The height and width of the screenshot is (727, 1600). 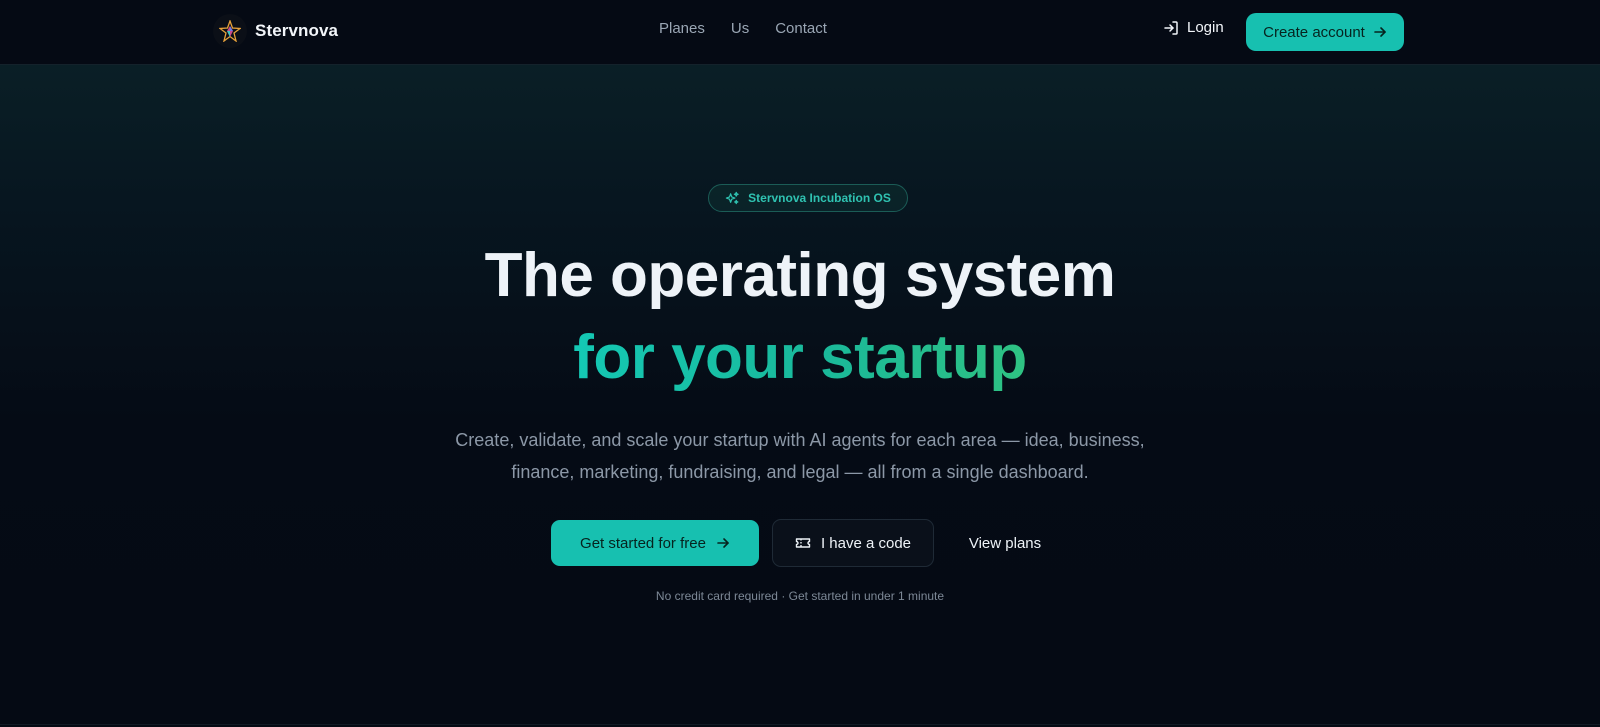 What do you see at coordinates (1171, 28) in the screenshot?
I see `login-arrow-icon` at bounding box center [1171, 28].